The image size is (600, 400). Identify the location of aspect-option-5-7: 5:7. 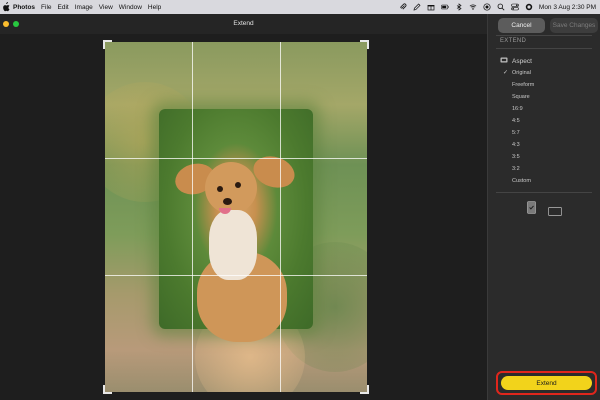
(516, 133).